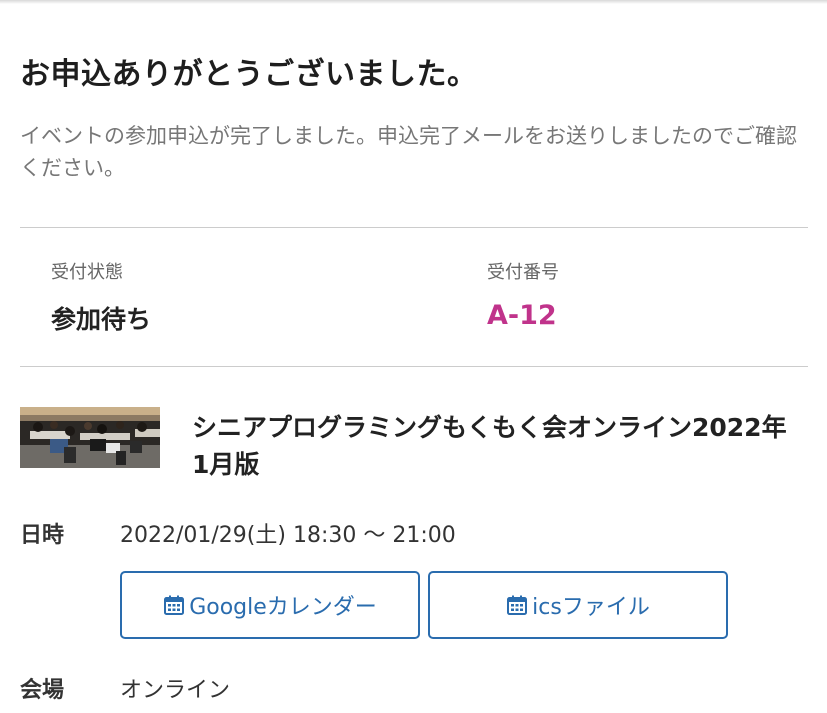 This screenshot has width=827, height=713. What do you see at coordinates (522, 315) in the screenshot?
I see `reception-number-value: A-12` at bounding box center [522, 315].